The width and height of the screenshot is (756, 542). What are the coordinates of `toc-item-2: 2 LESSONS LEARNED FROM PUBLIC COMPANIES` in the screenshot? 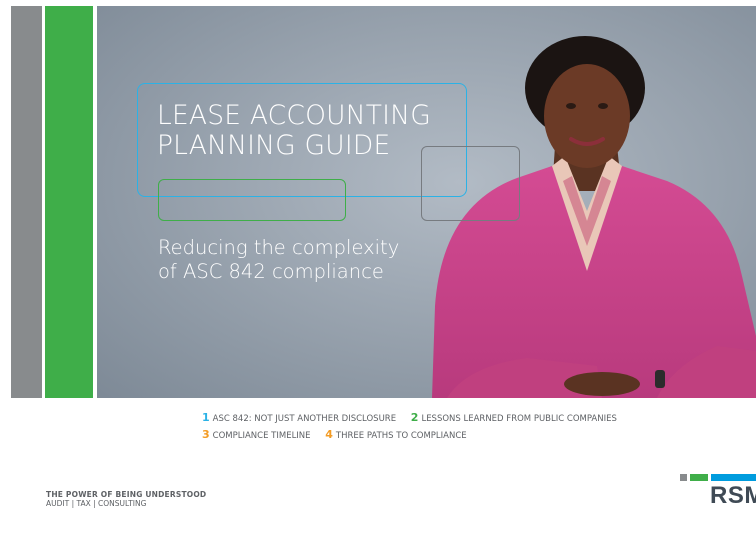 It's located at (513, 417).